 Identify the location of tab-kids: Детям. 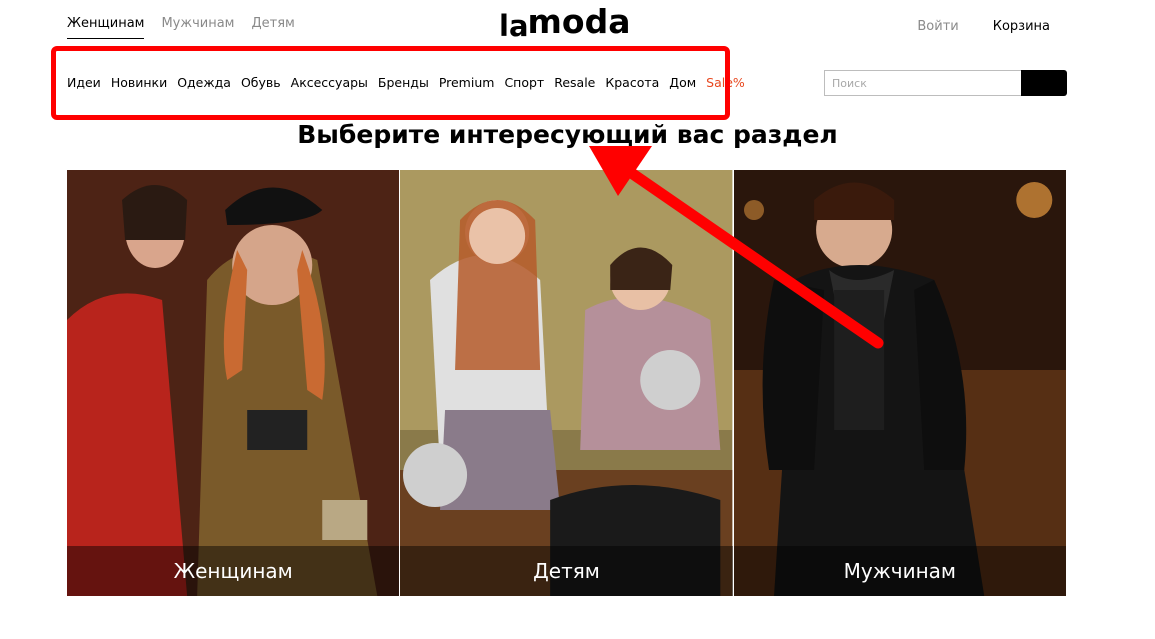
(273, 27).